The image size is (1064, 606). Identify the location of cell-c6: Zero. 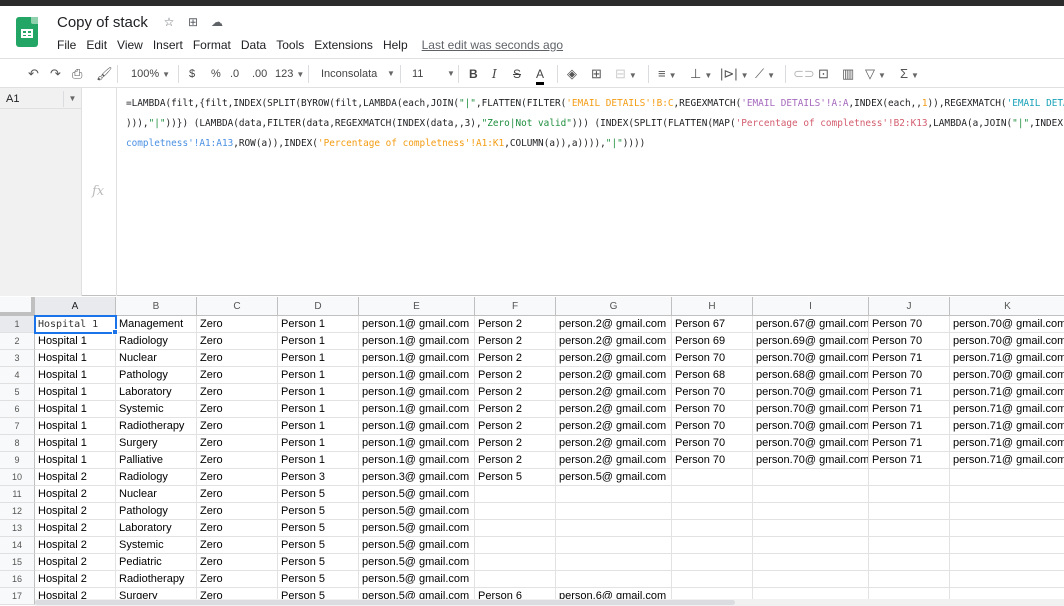
(237, 409).